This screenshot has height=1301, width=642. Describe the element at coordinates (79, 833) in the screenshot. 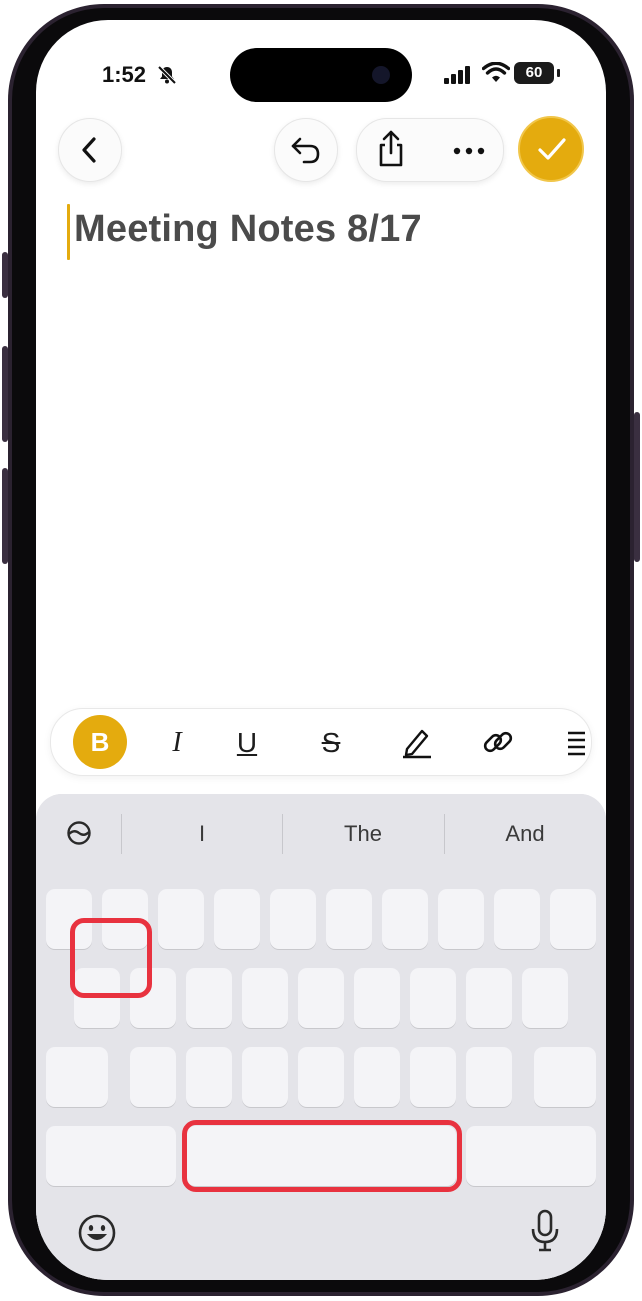

I see `predictive-toggle-icon` at that location.